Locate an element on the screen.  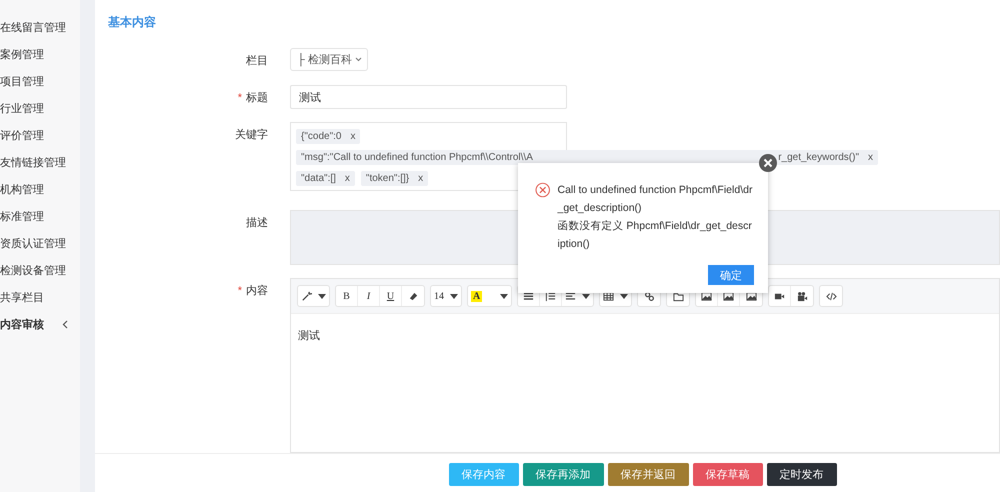
editor-text: 测试 is located at coordinates (309, 336).